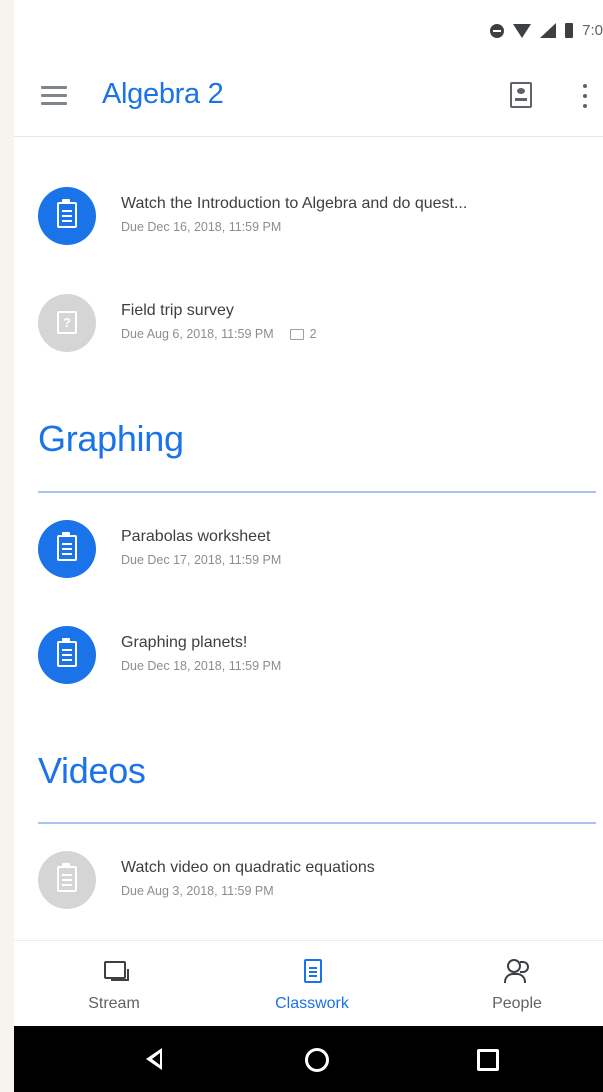 The image size is (603, 1092). Describe the element at coordinates (296, 334) in the screenshot. I see `comment-icon` at that location.